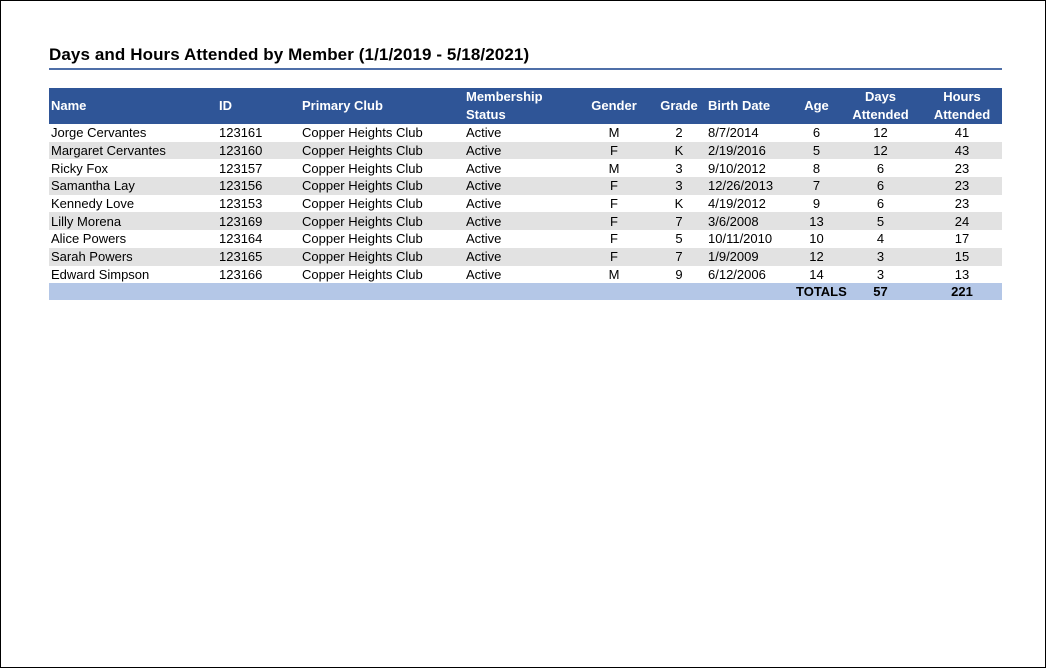  I want to click on title-divider, so click(525, 69).